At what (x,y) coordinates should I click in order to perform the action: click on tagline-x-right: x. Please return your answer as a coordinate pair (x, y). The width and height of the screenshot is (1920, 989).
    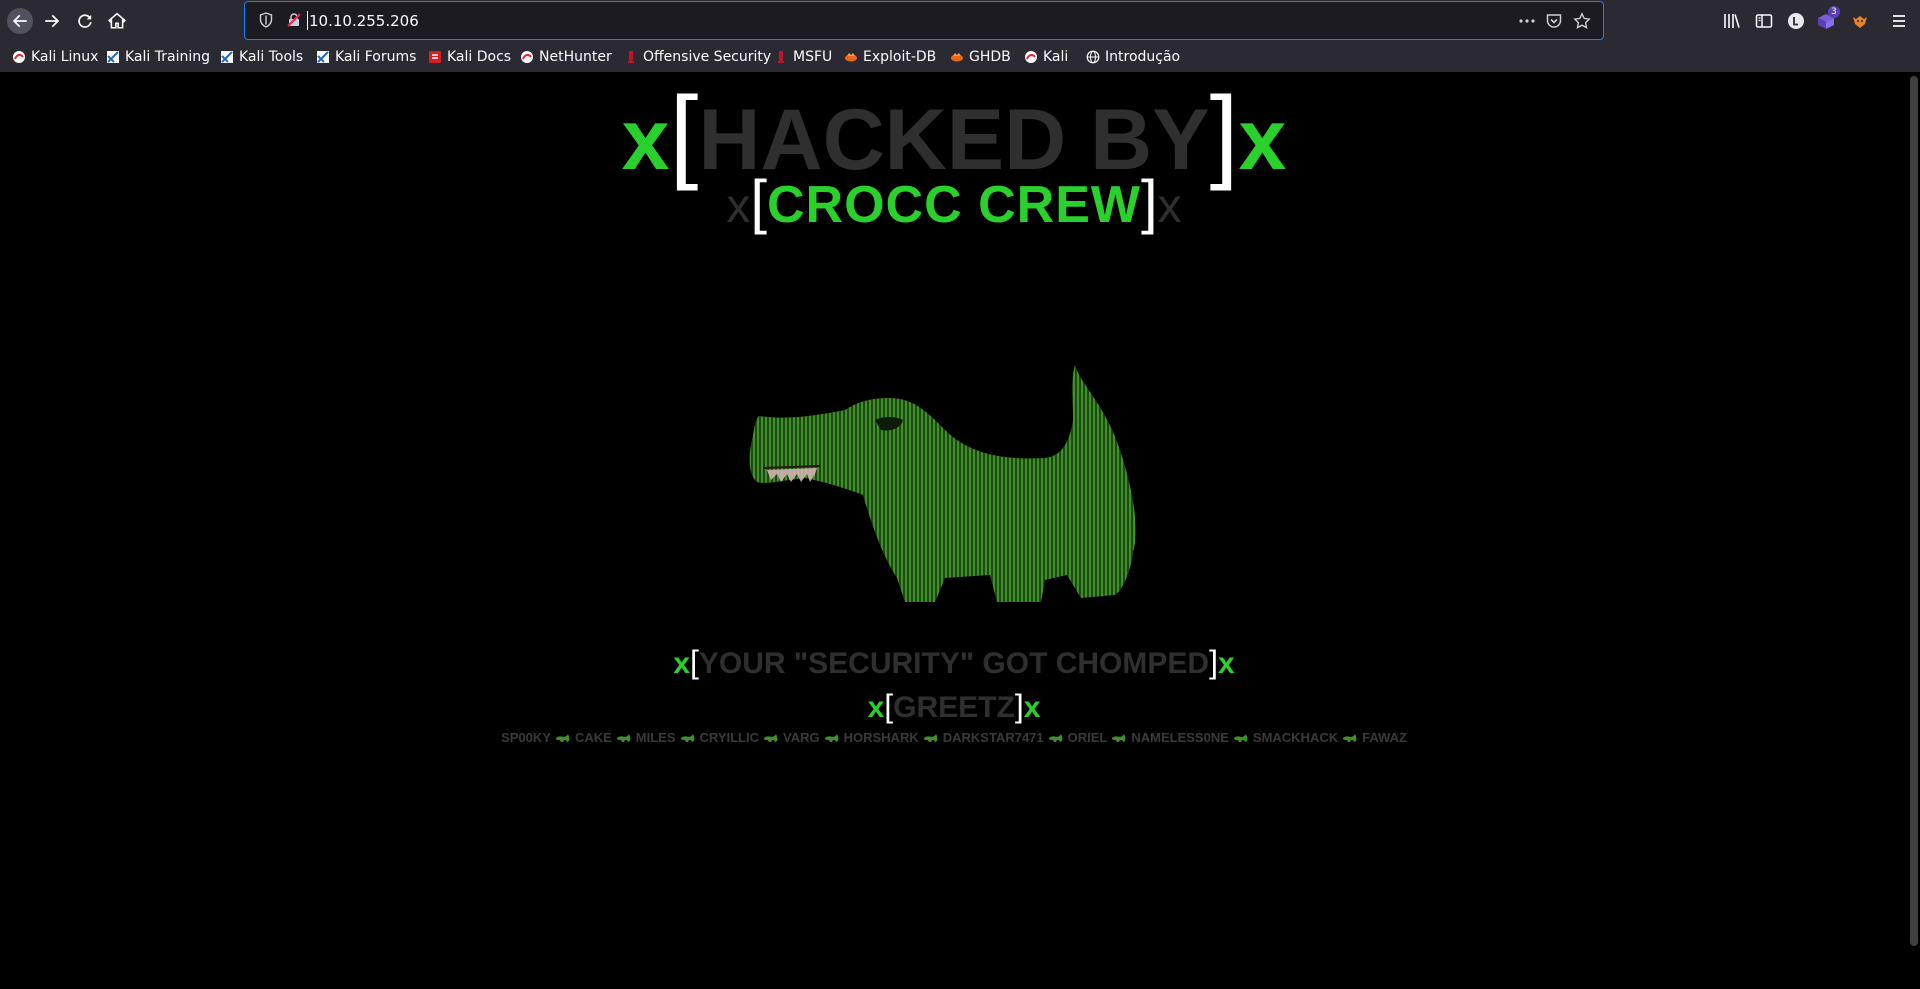
    Looking at the image, I should click on (1226, 663).